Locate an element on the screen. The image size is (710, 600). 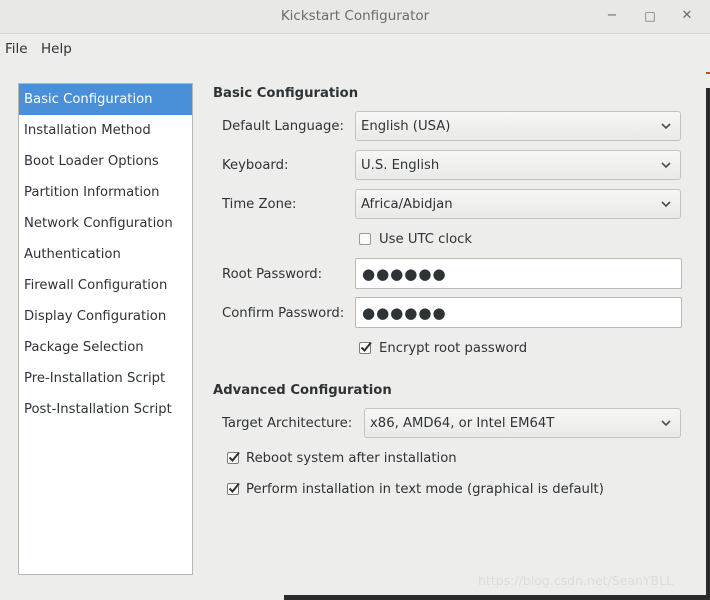
encrypt-password-checkbox is located at coordinates (365, 347).